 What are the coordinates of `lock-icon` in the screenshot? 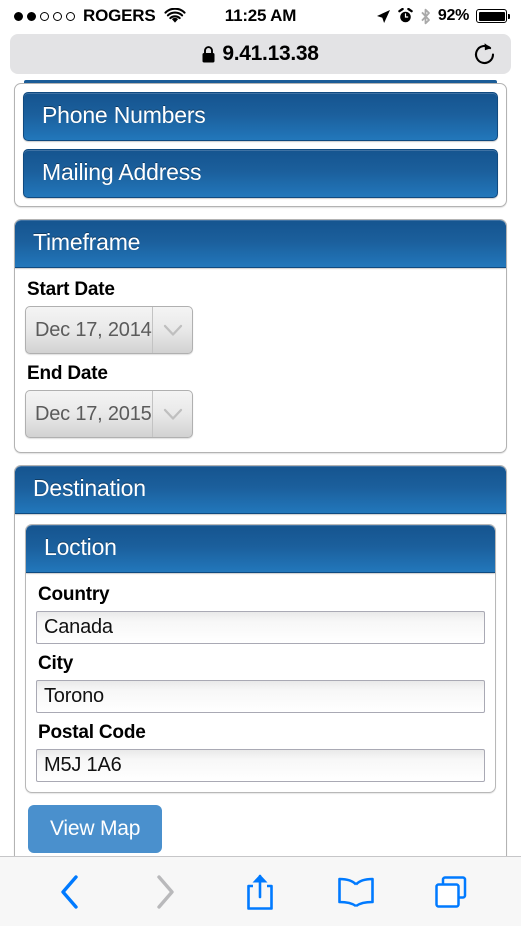 It's located at (208, 53).